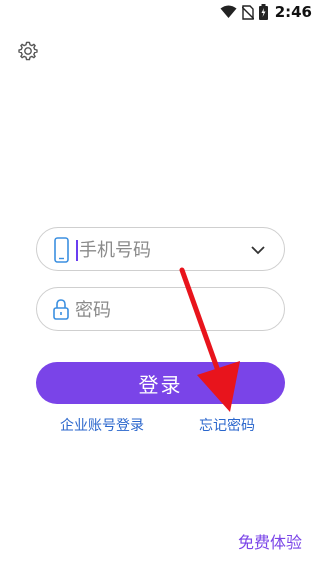 The image size is (320, 569). What do you see at coordinates (247, 12) in the screenshot?
I see `no-sim-icon` at bounding box center [247, 12].